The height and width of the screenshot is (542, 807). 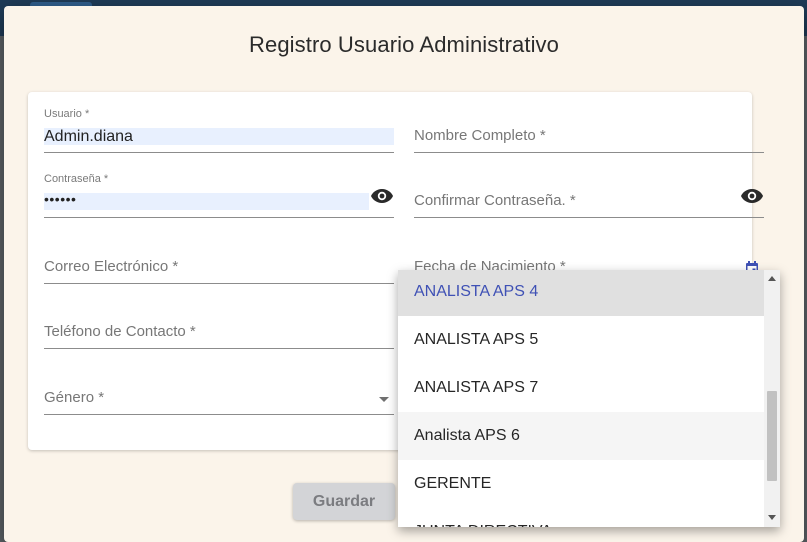 I want to click on dialog-title: Registro Usuario Administrativo, so click(x=404, y=44).